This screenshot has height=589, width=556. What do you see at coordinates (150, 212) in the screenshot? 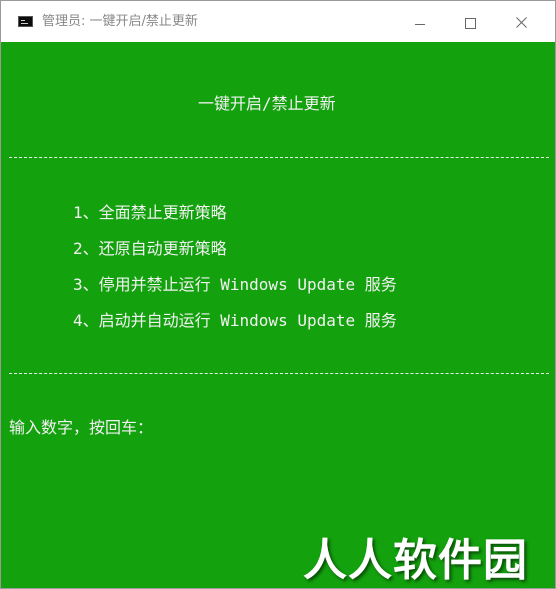
I see `menu-option-1: 1、全面禁止更新策略` at bounding box center [150, 212].